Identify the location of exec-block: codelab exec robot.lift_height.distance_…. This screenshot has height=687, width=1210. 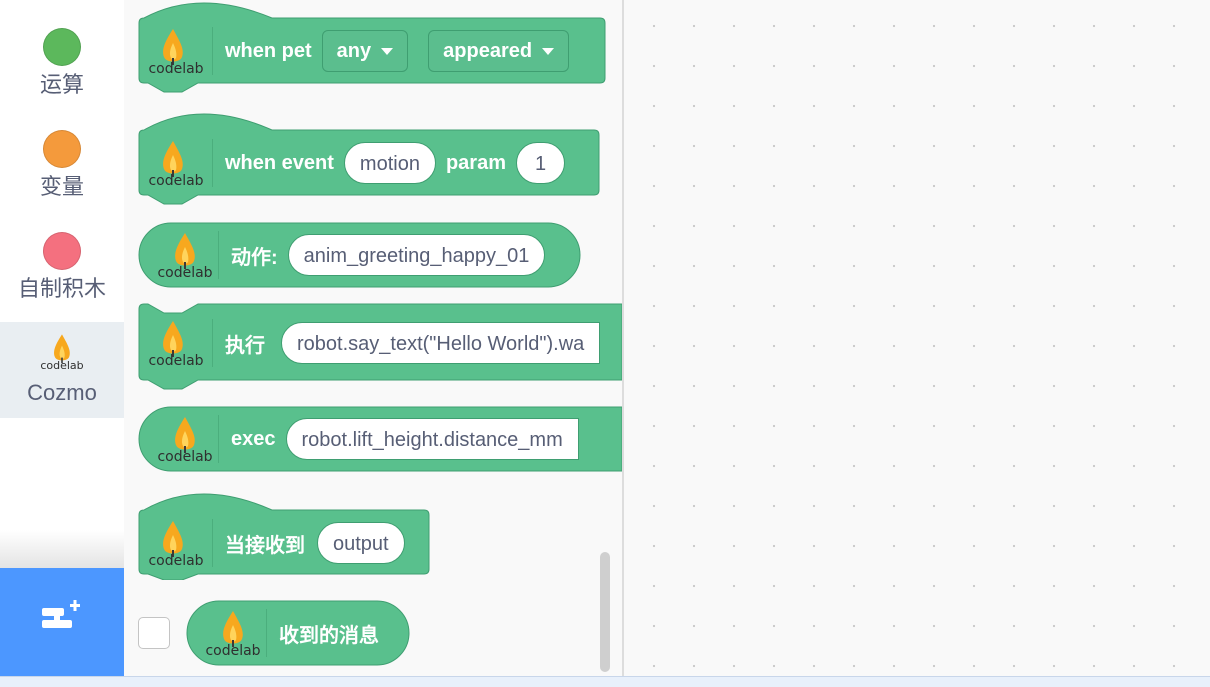
(380, 440).